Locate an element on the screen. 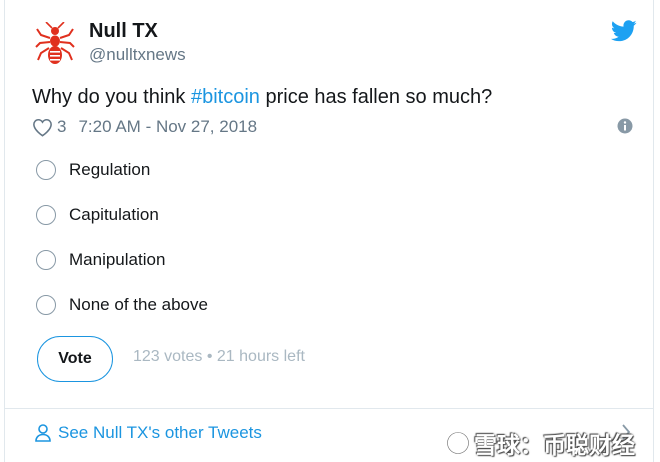  xueqiu-logo-icon is located at coordinates (458, 443).